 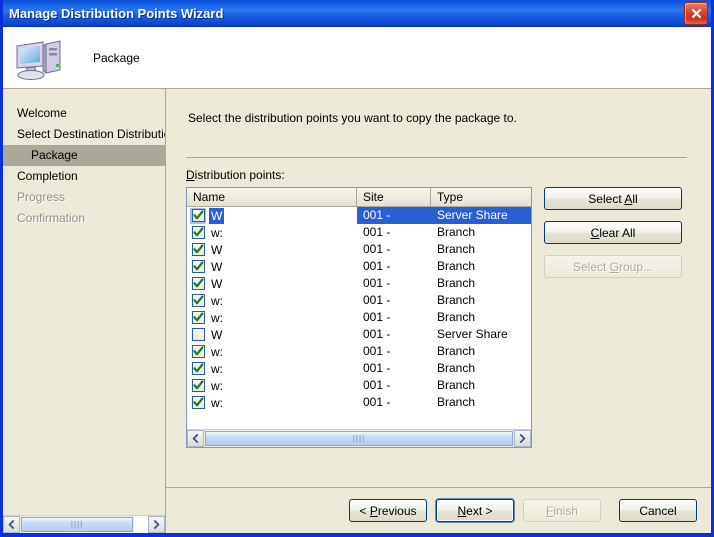 What do you see at coordinates (77, 524) in the screenshot?
I see `sidebar-scroll-thumb: ||||` at bounding box center [77, 524].